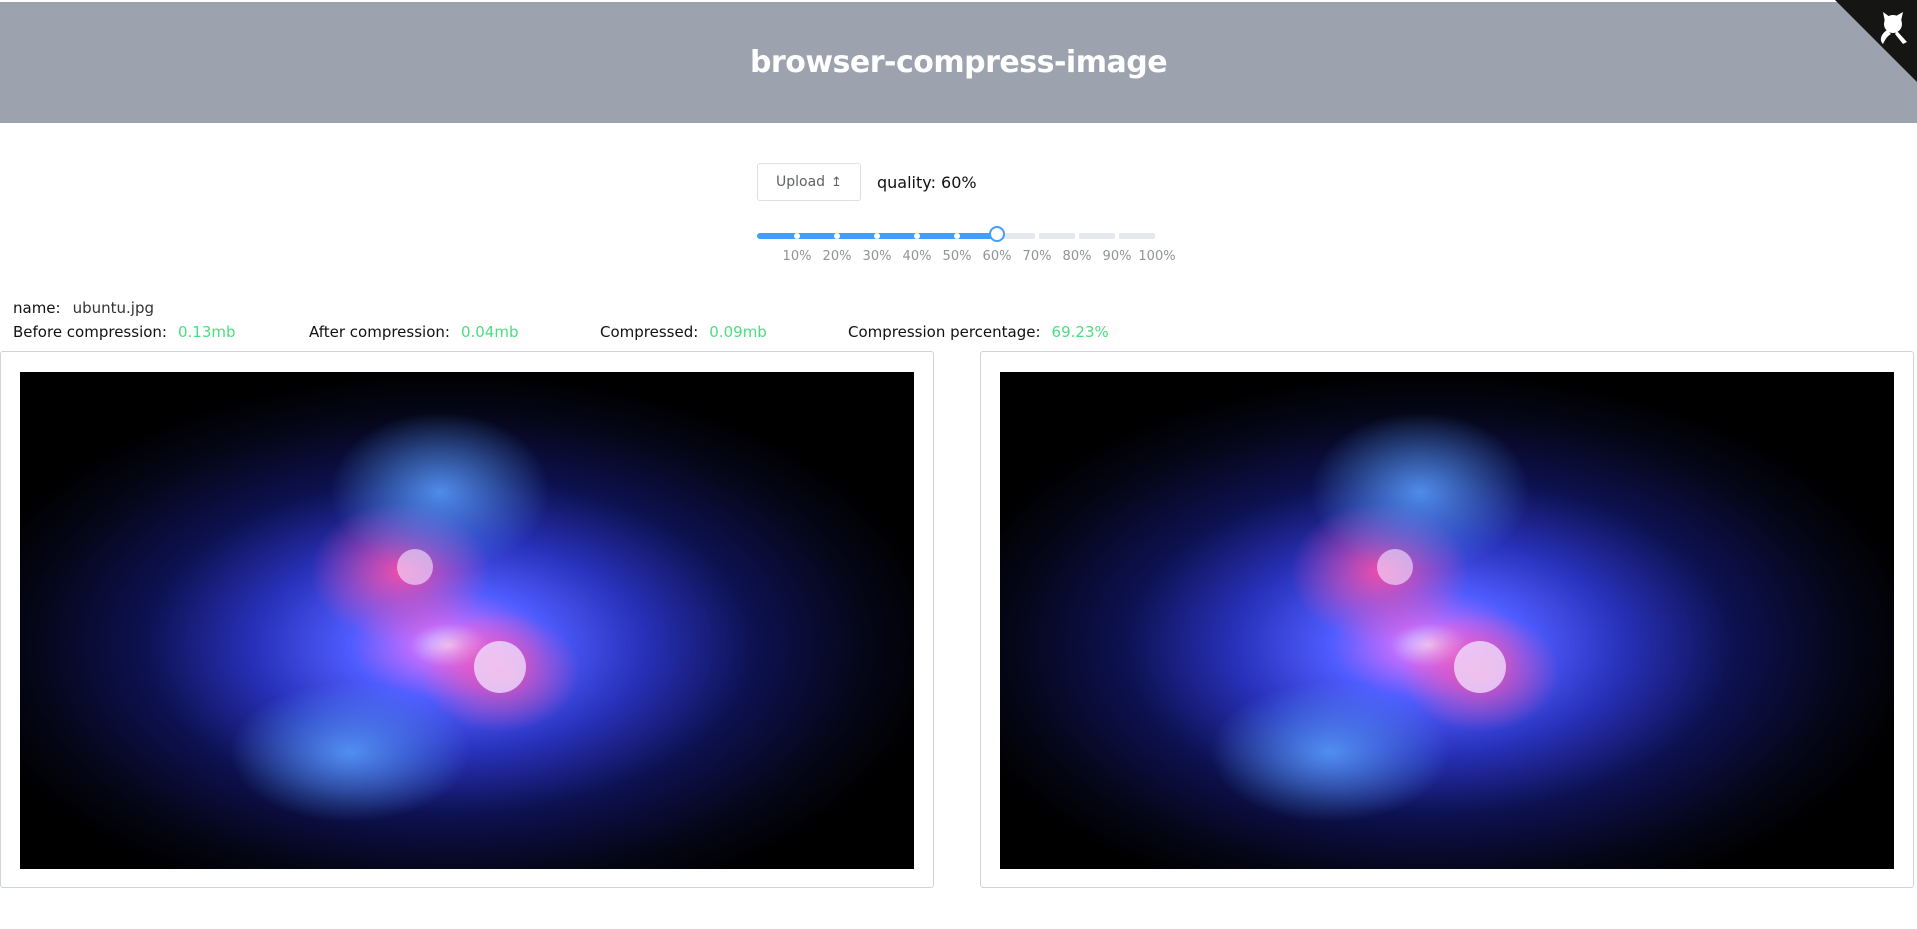  I want to click on before-compression-stat: Before compression: 0.13mb, so click(161, 332).